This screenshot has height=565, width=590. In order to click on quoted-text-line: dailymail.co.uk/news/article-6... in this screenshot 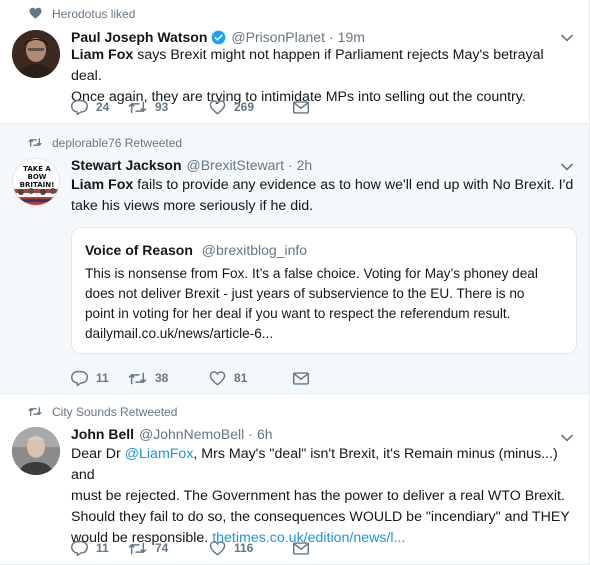, I will do `click(179, 333)`.